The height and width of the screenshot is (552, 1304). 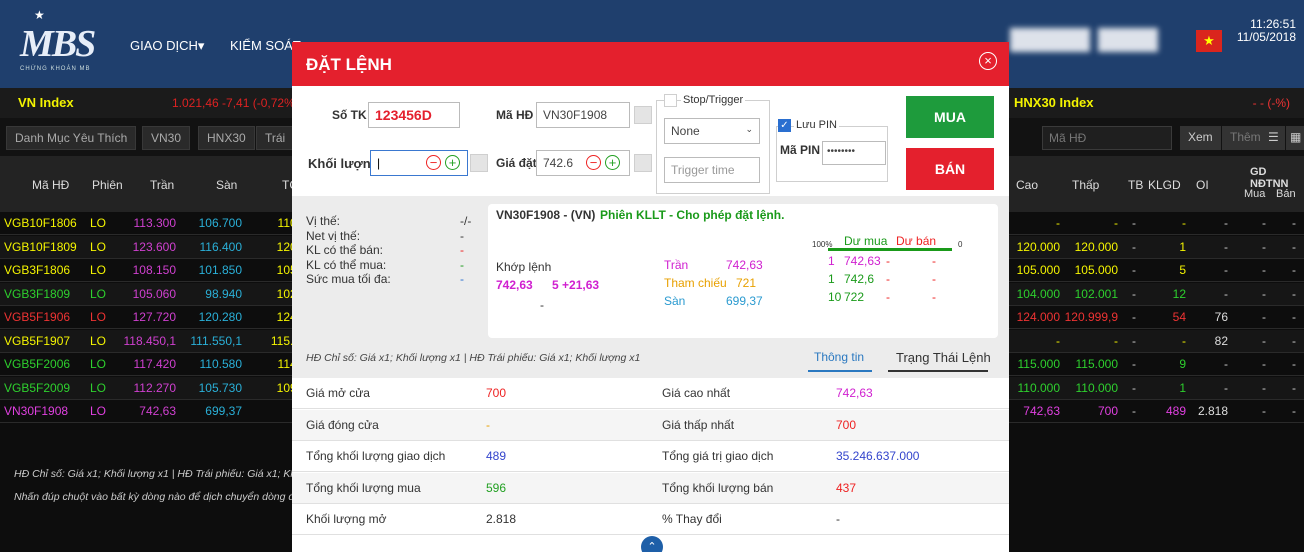 I want to click on chevron-up-icon: ⌃, so click(x=652, y=544).